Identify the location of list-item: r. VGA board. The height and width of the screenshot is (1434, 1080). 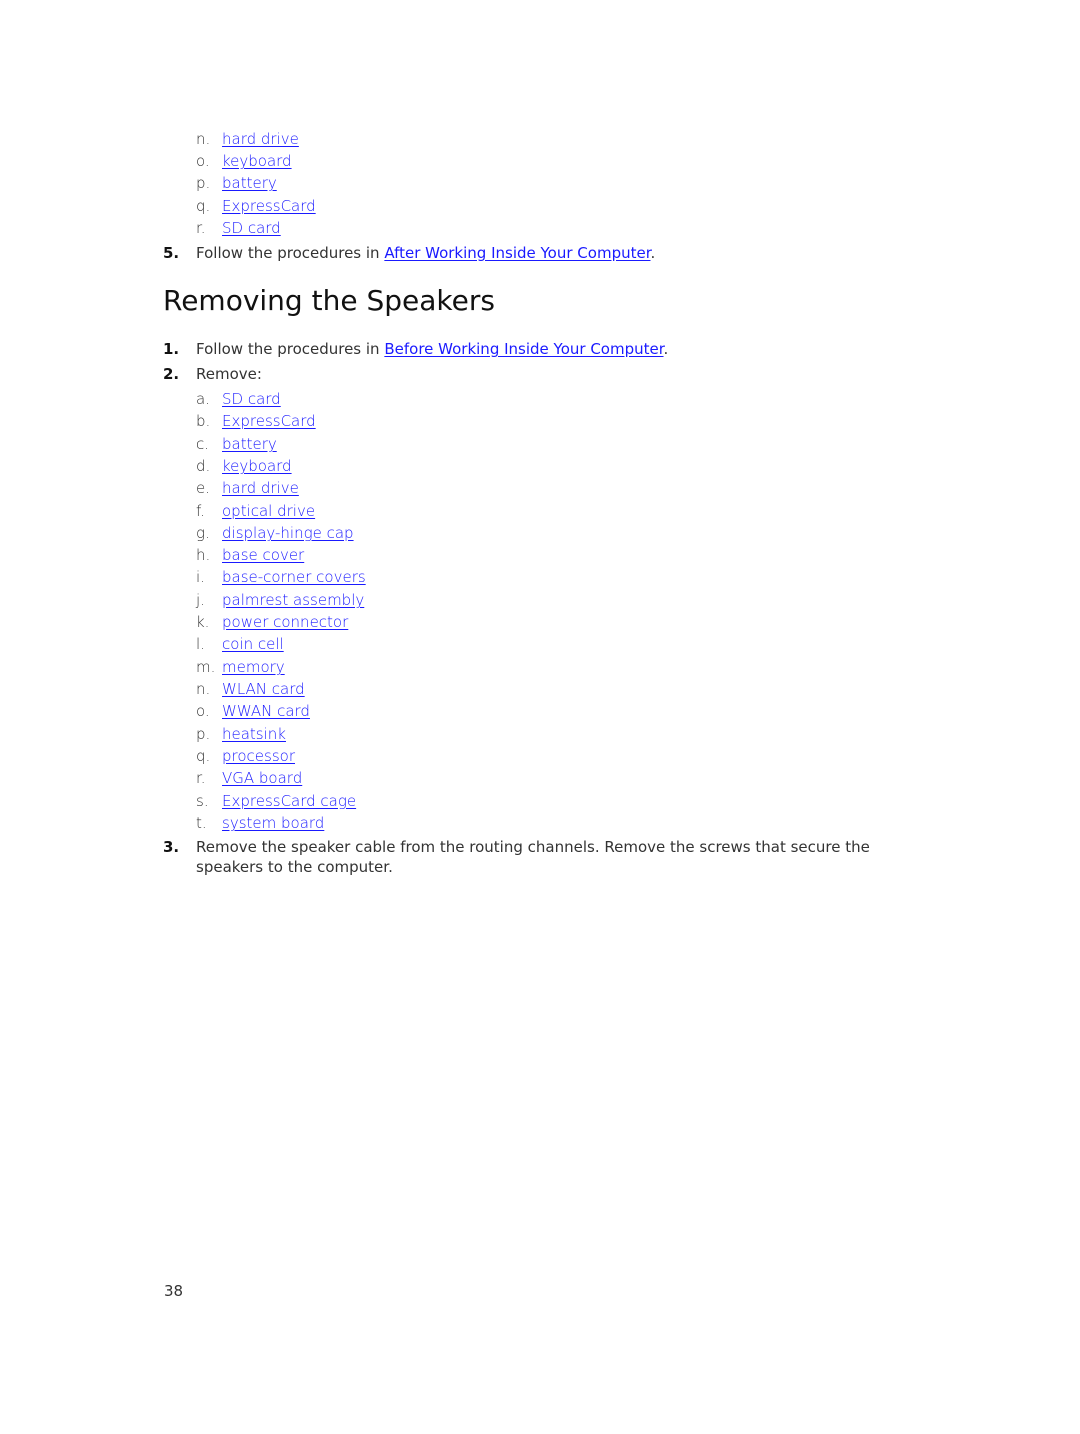
(249, 778).